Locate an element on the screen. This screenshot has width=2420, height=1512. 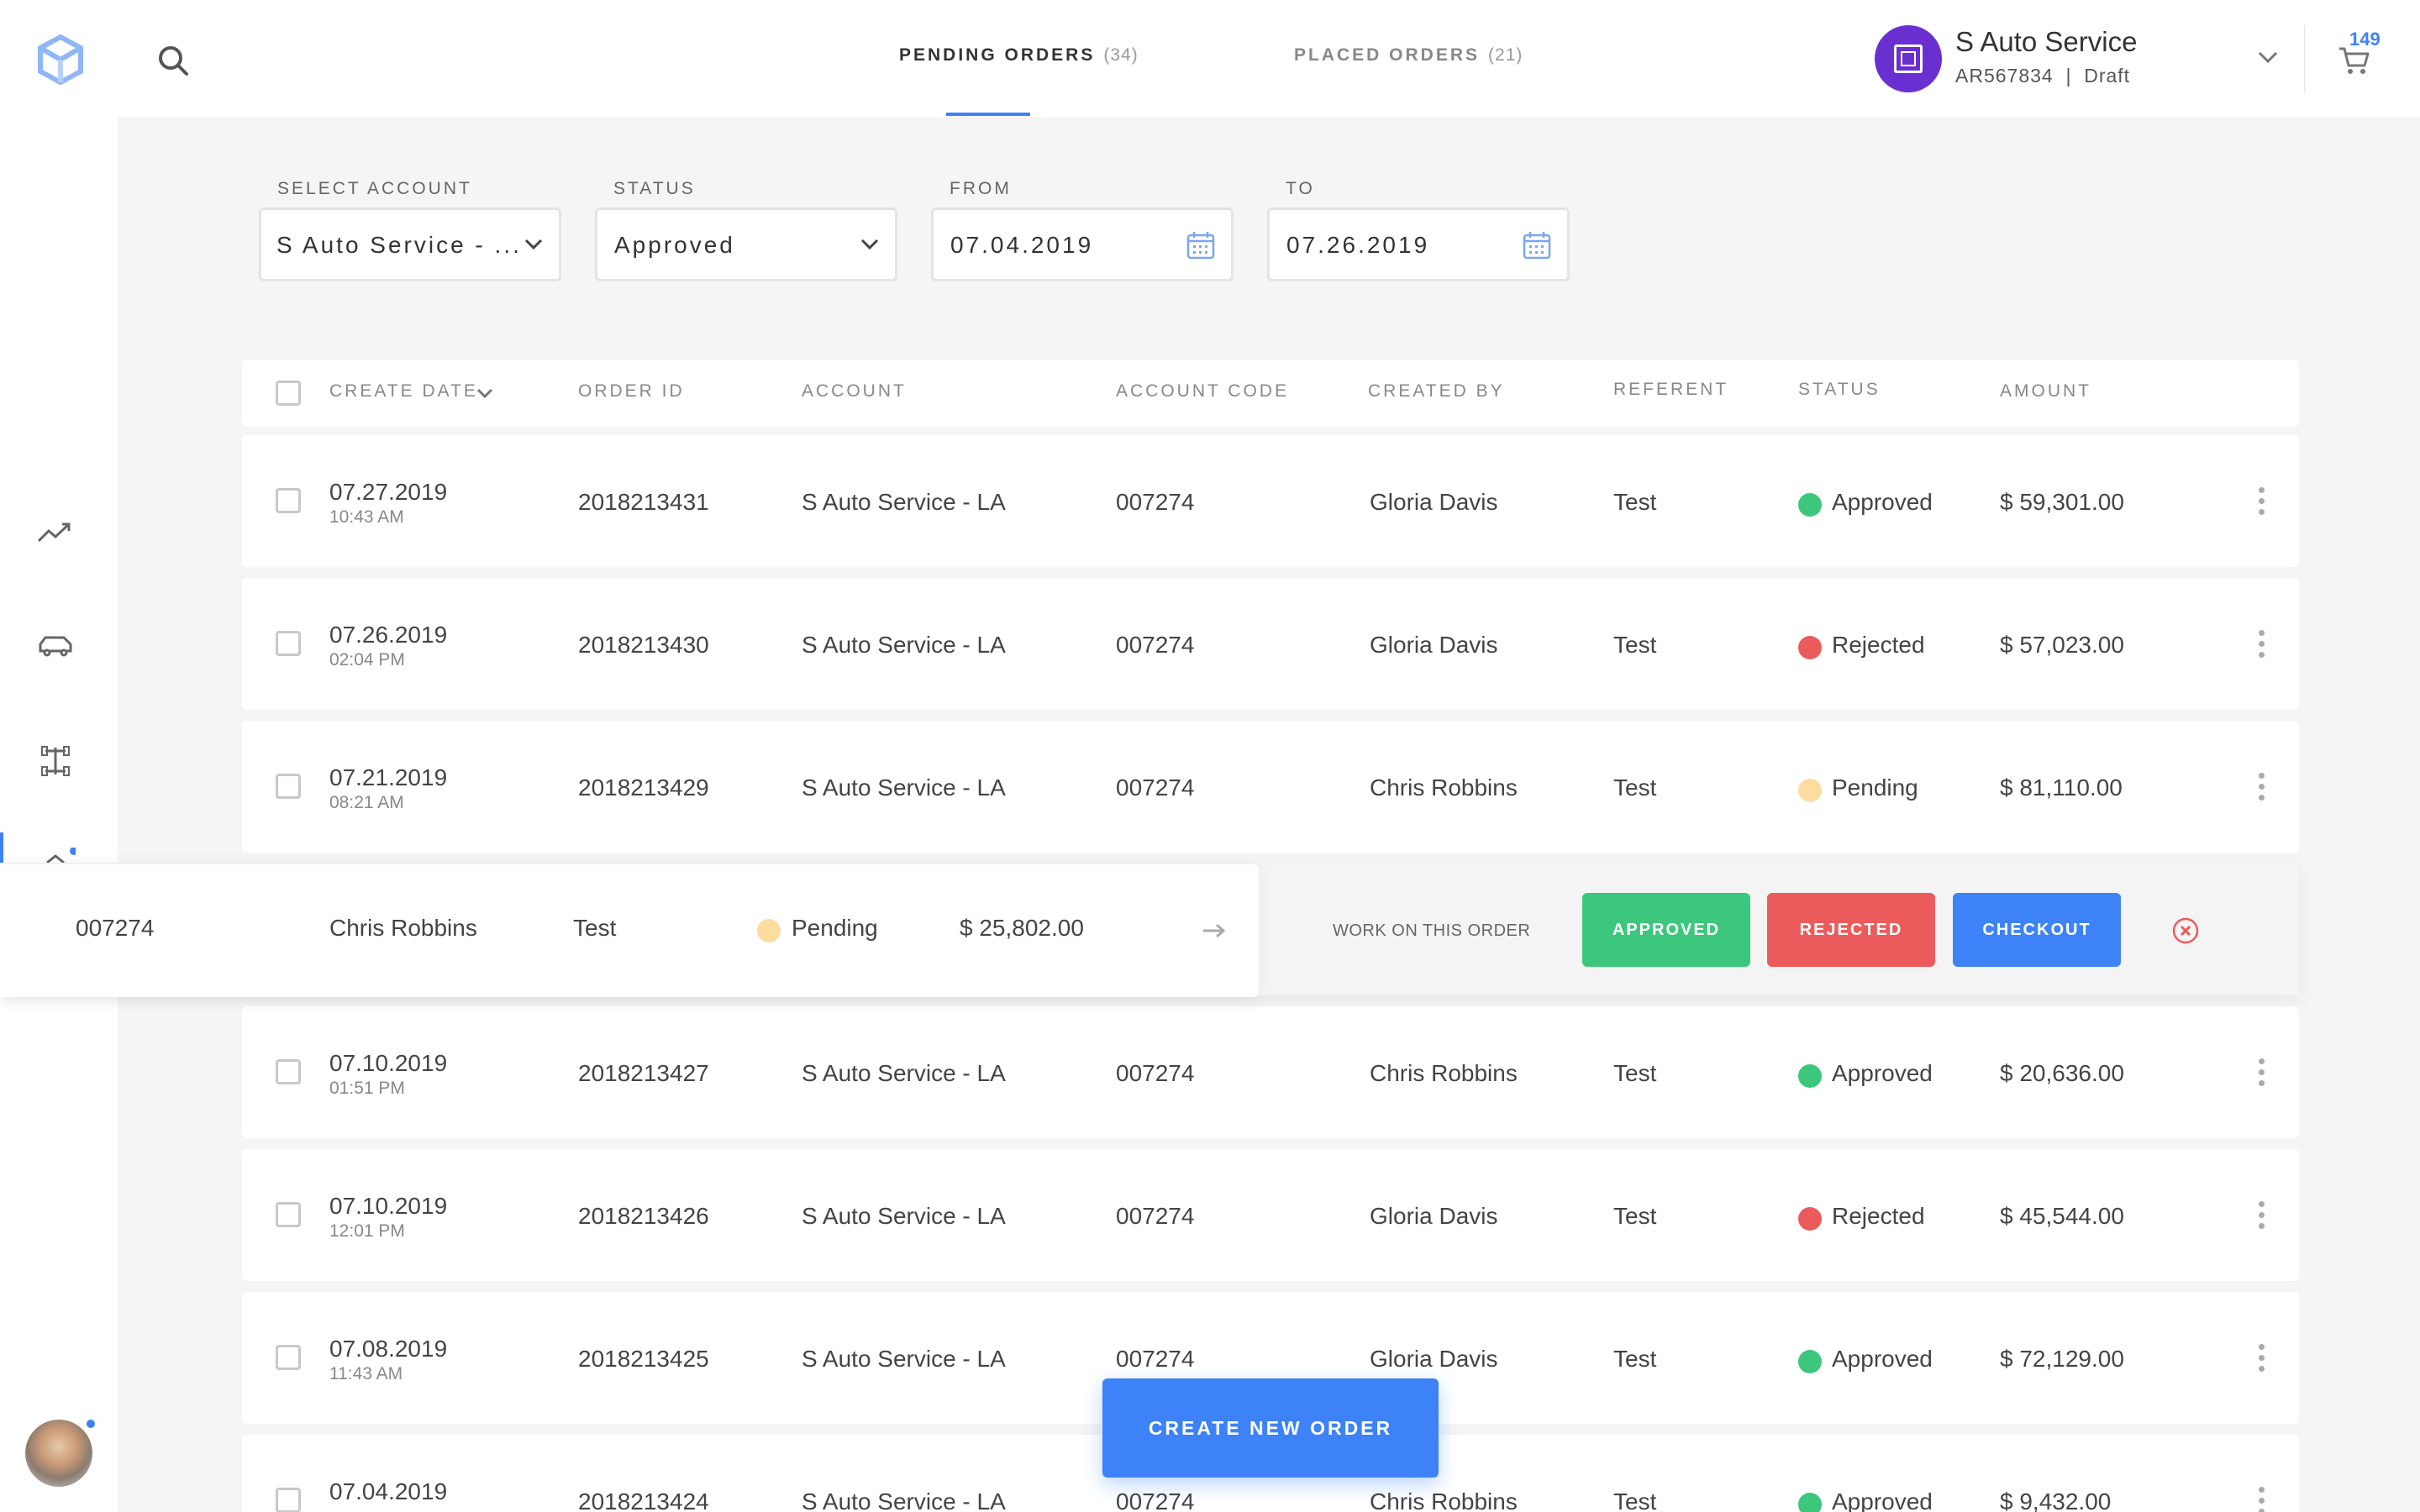
create-new-order-button: CREATE NEW ORDER is located at coordinates (1270, 1428).